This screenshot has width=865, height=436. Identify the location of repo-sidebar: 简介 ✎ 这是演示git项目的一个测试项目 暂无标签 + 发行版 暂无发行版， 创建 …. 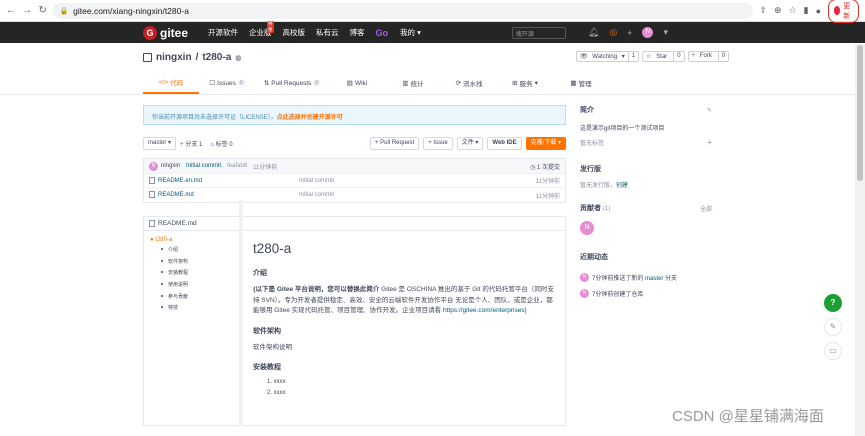
(646, 201).